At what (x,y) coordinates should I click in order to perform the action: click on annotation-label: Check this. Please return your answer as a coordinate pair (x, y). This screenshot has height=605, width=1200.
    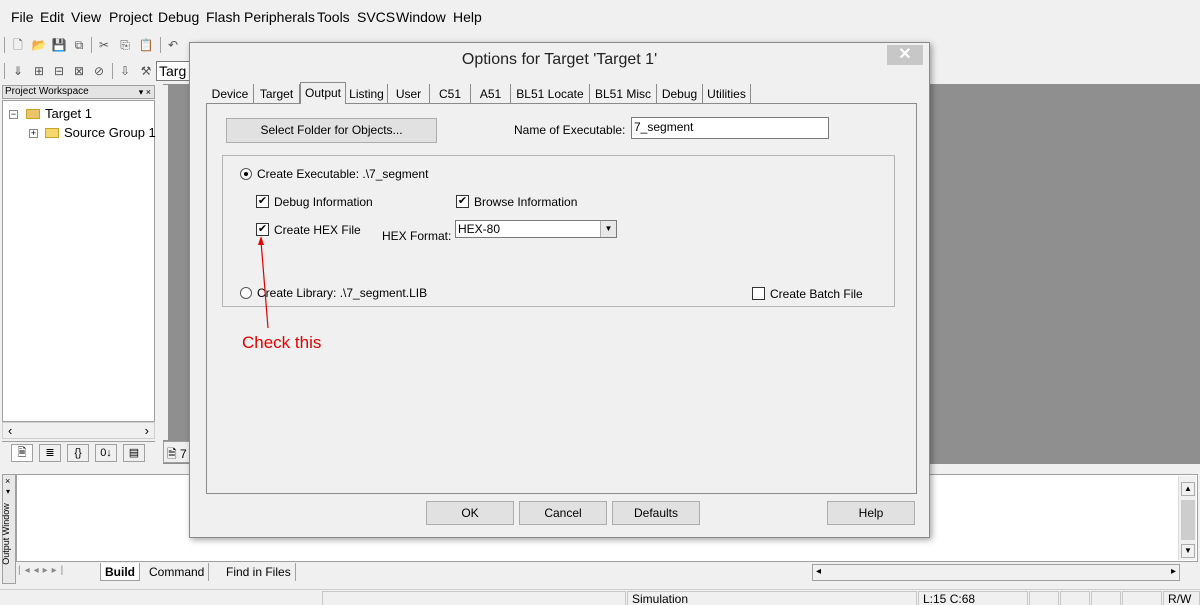
    Looking at the image, I should click on (282, 342).